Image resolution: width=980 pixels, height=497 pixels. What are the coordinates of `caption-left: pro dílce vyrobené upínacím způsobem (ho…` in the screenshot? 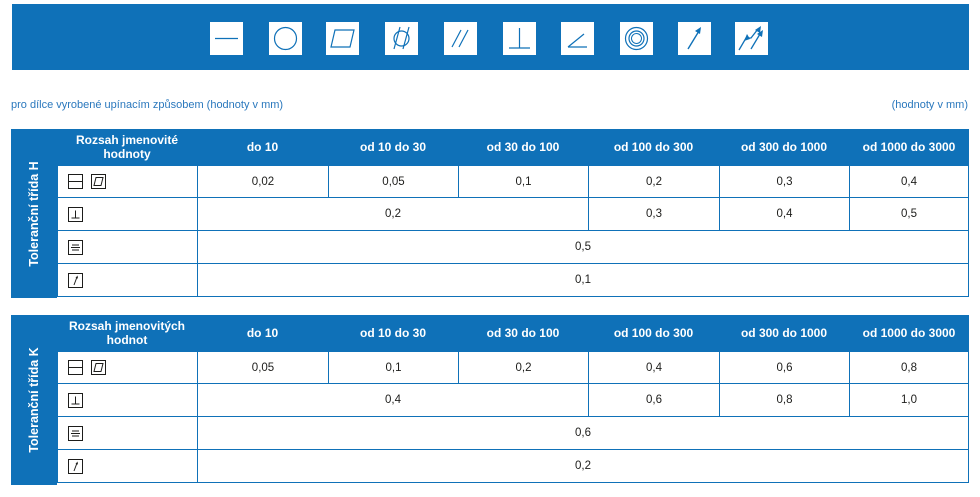 It's located at (147, 105).